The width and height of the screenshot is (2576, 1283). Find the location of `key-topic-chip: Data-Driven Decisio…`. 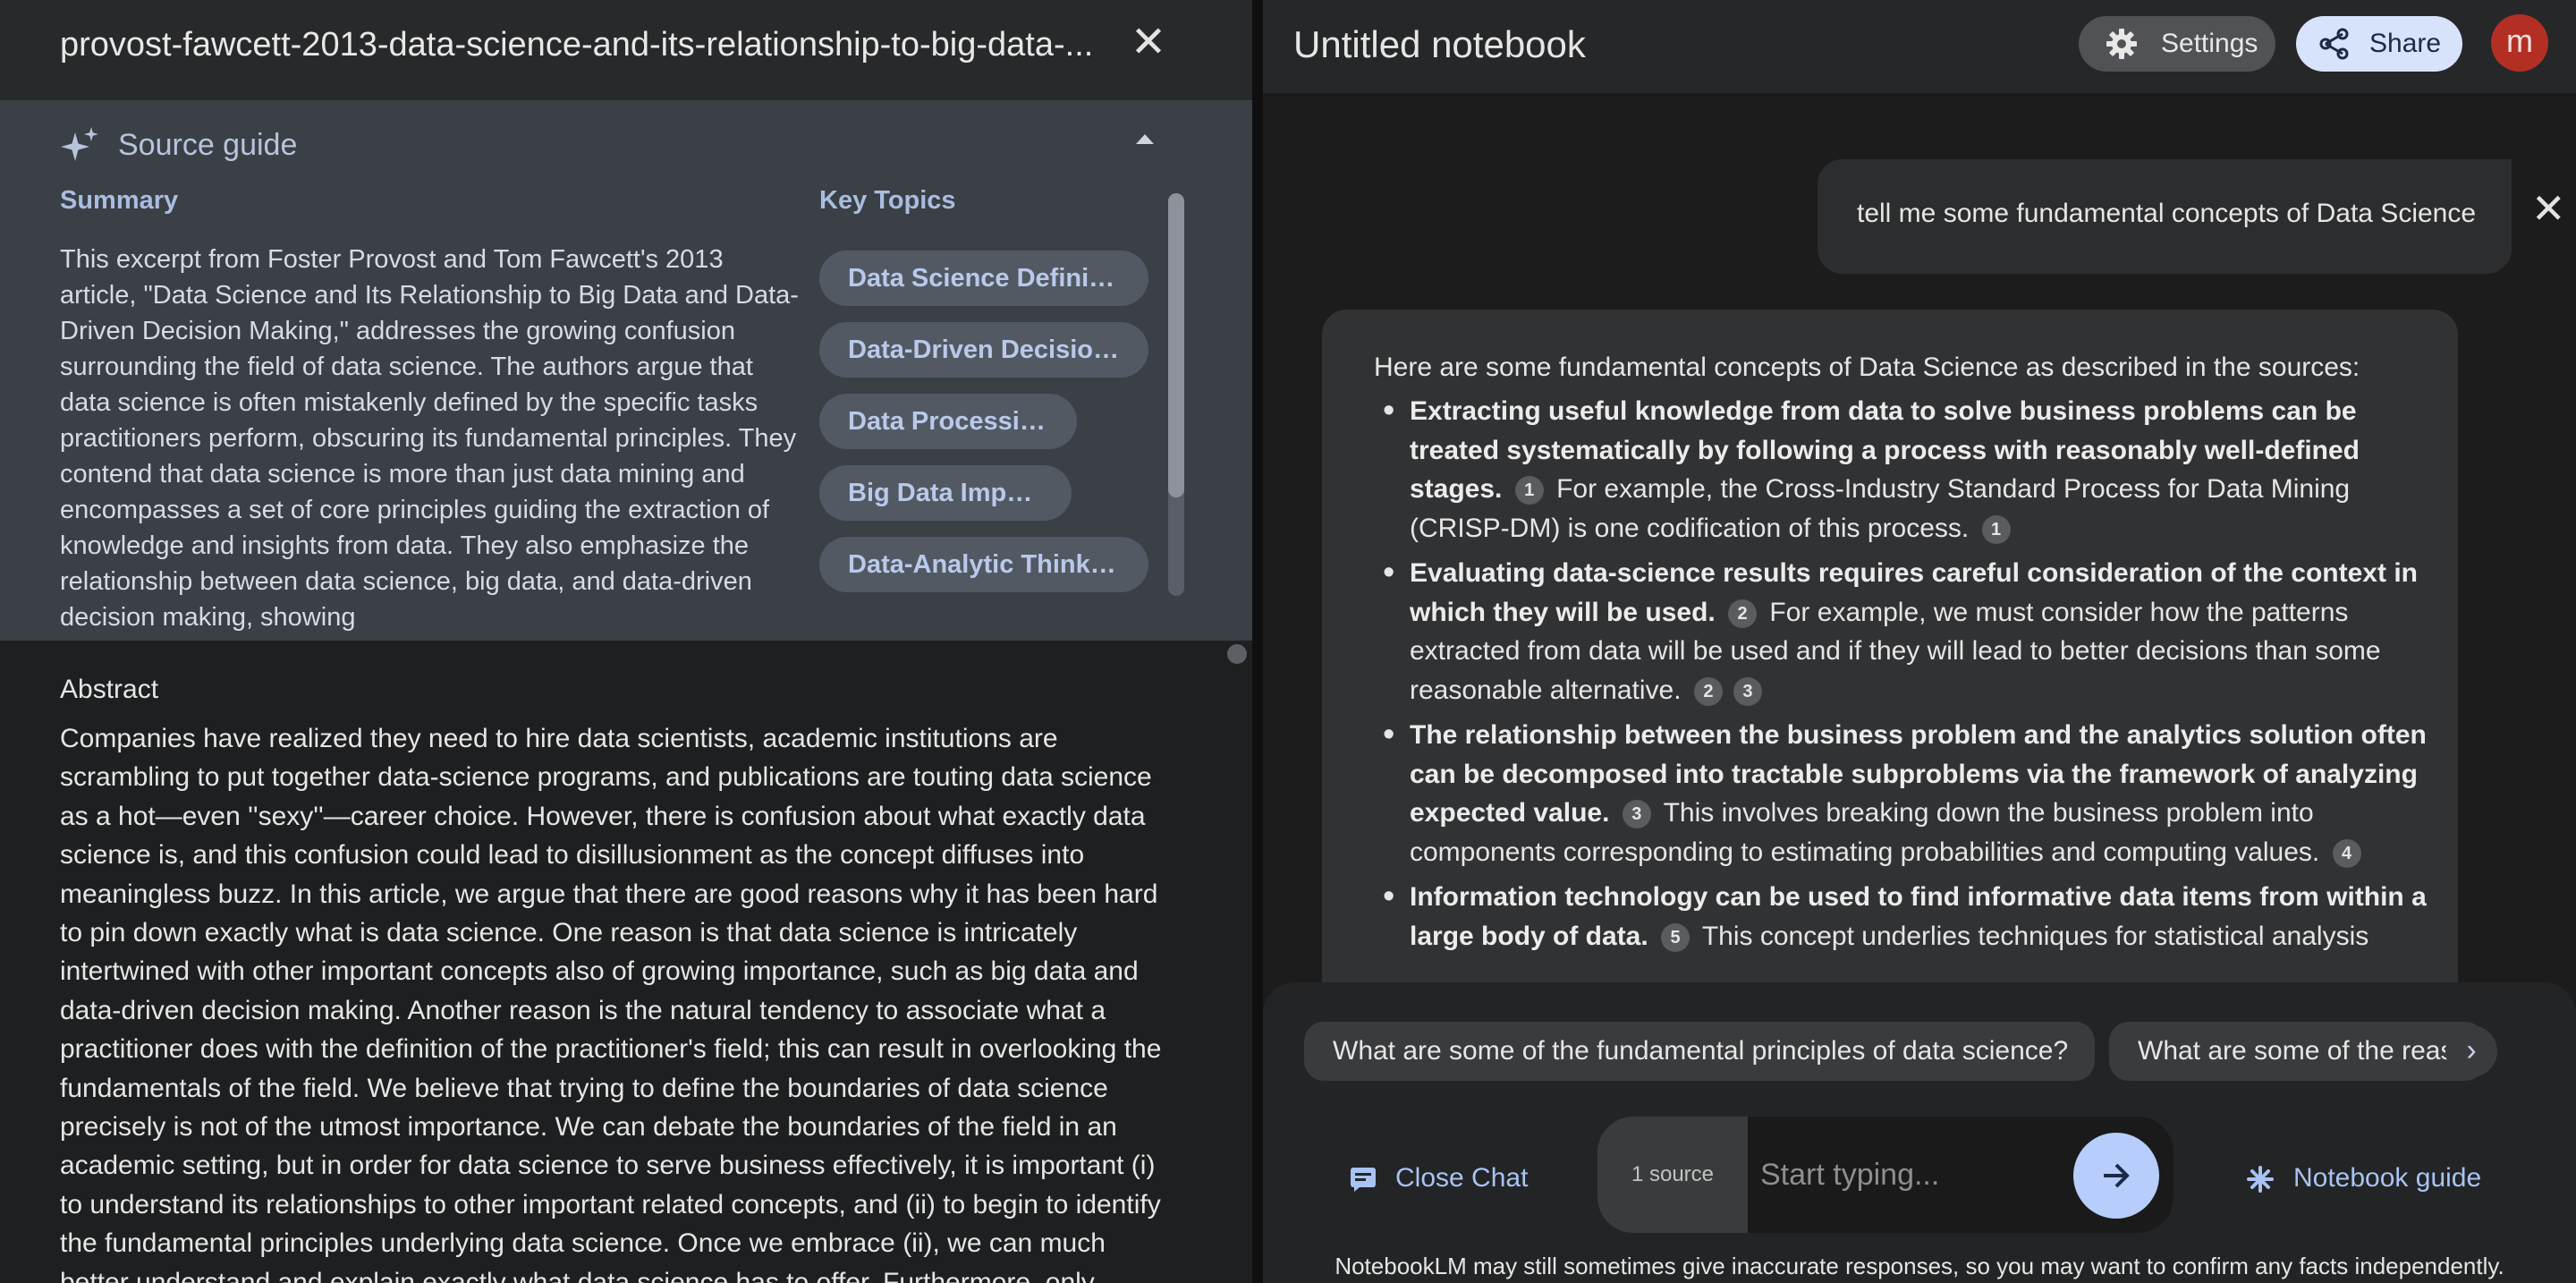

key-topic-chip: Data-Driven Decisio… is located at coordinates (983, 350).